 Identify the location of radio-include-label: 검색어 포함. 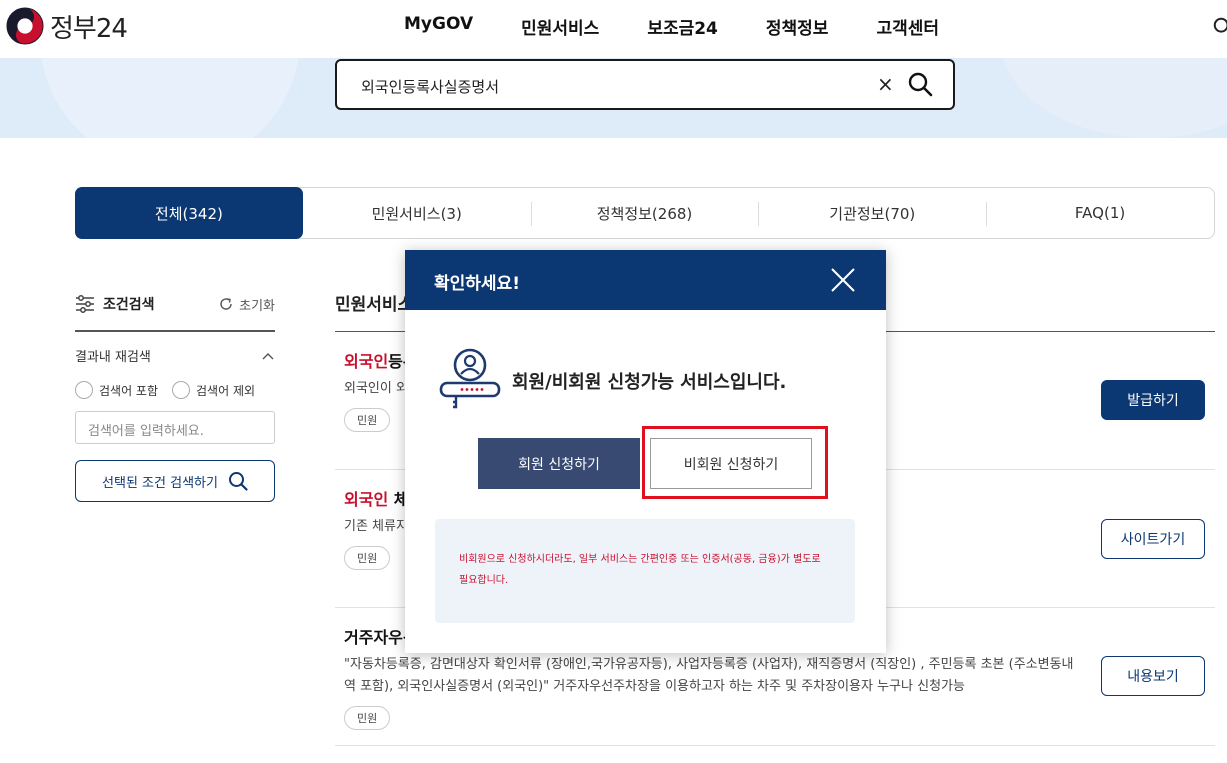
(129, 390).